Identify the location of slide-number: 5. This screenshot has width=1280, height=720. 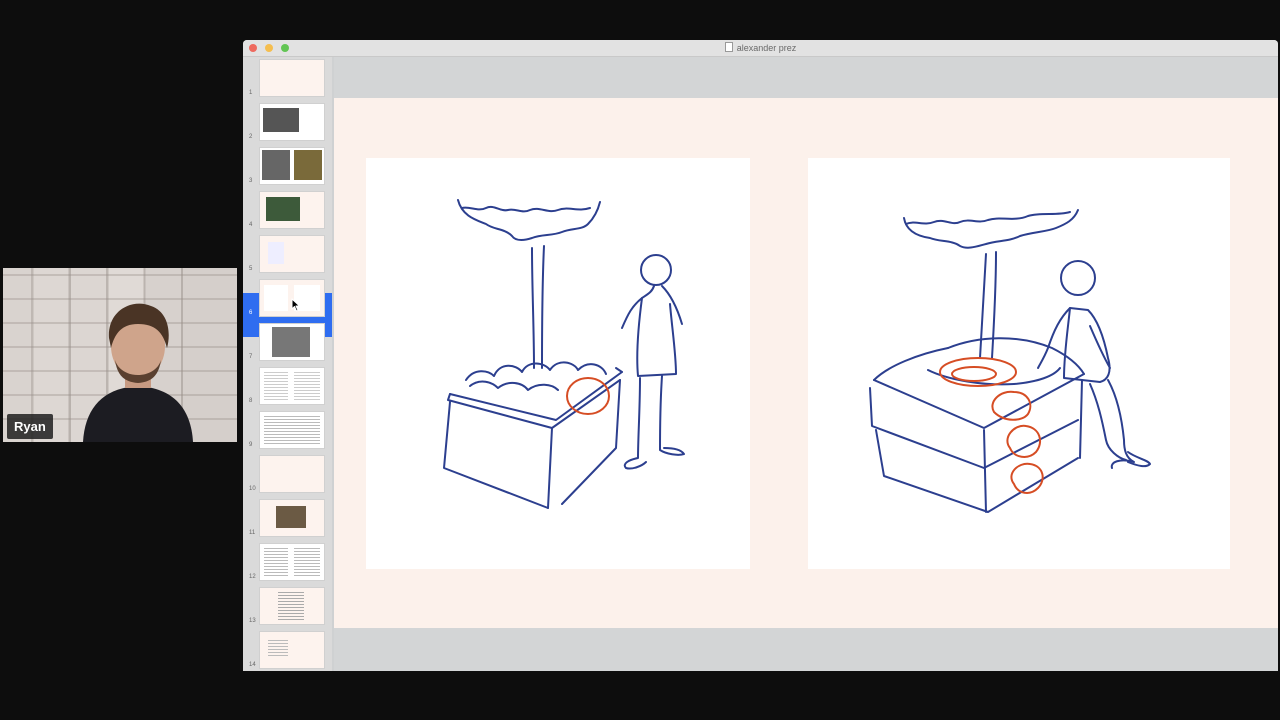
(251, 269).